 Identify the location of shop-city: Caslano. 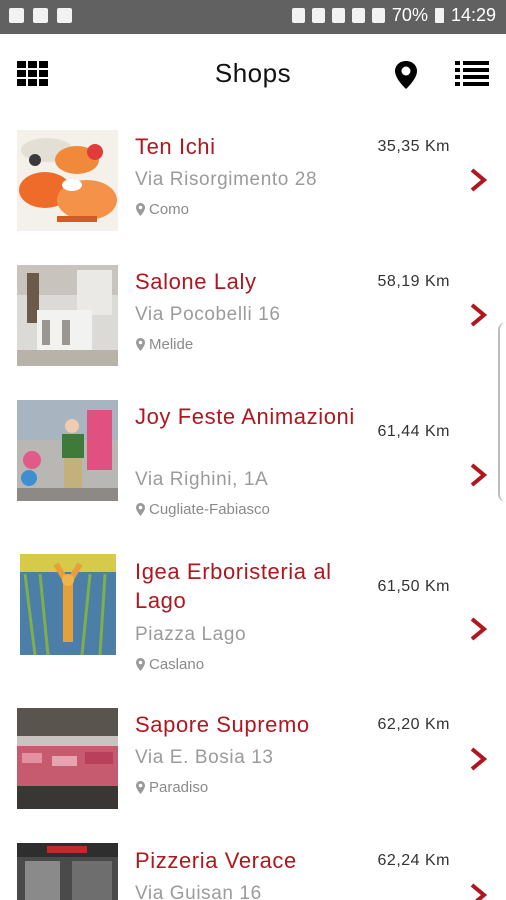
(170, 664).